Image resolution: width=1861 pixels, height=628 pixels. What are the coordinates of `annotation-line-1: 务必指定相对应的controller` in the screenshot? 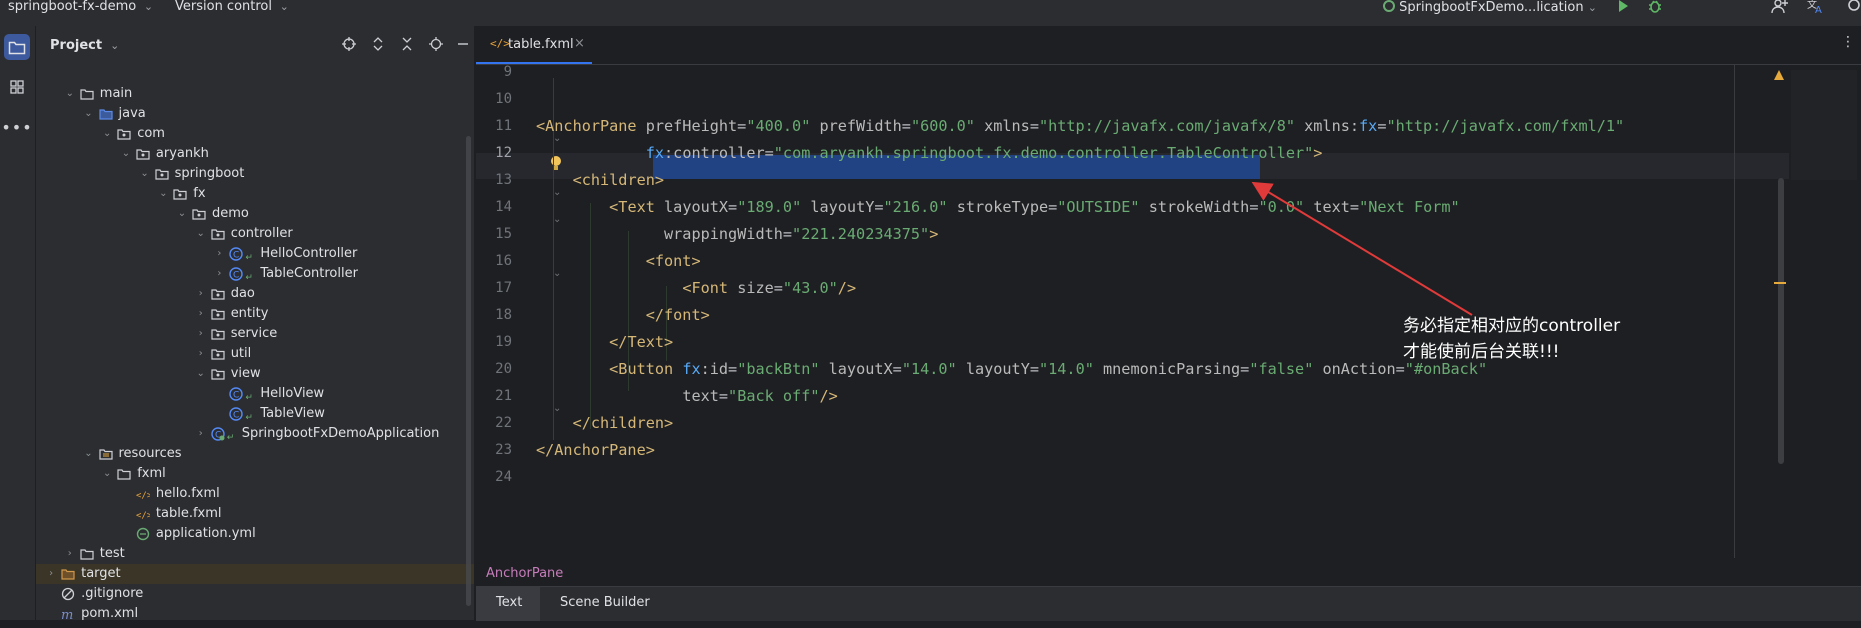 It's located at (1512, 326).